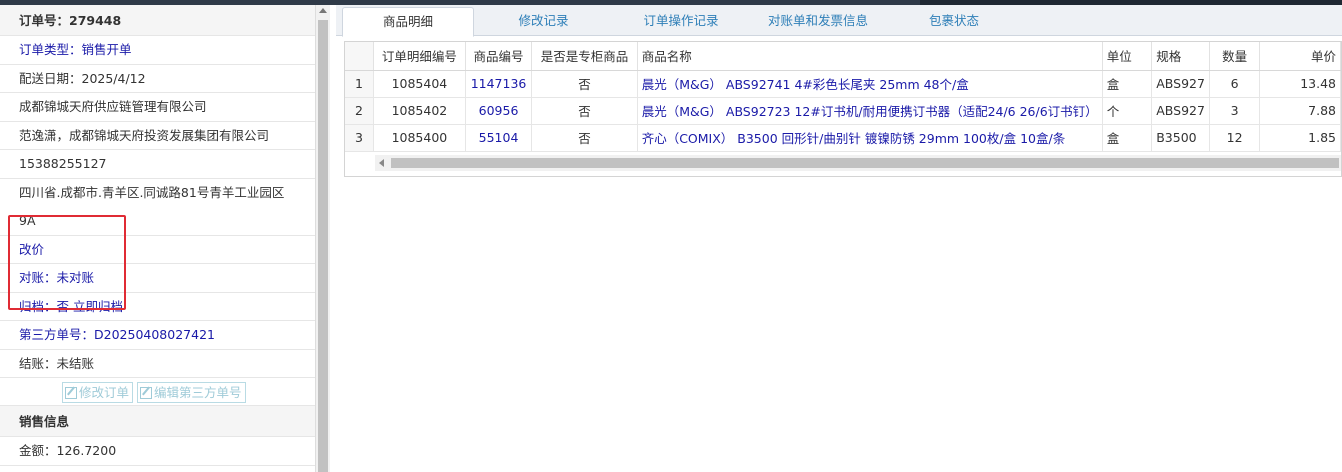 This screenshot has width=1342, height=472. I want to click on spec-cell: B3500, so click(1180, 138).